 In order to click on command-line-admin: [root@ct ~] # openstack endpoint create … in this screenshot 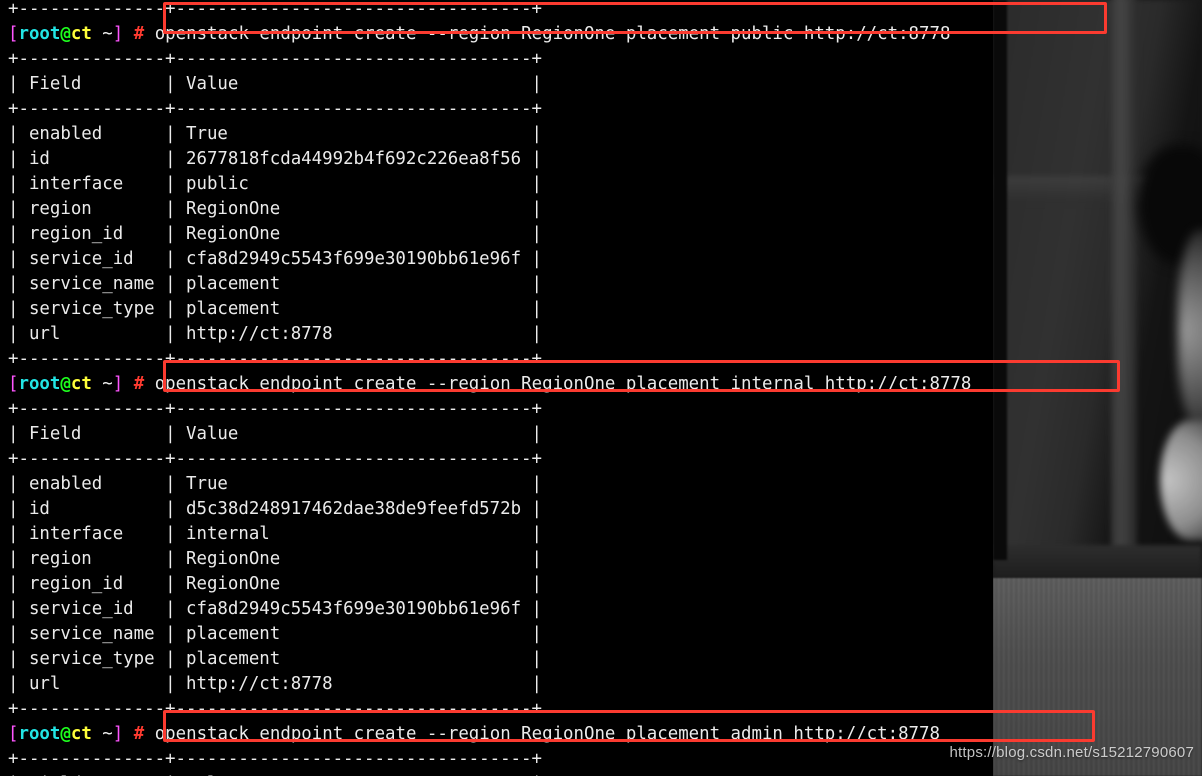, I will do `click(489, 734)`.